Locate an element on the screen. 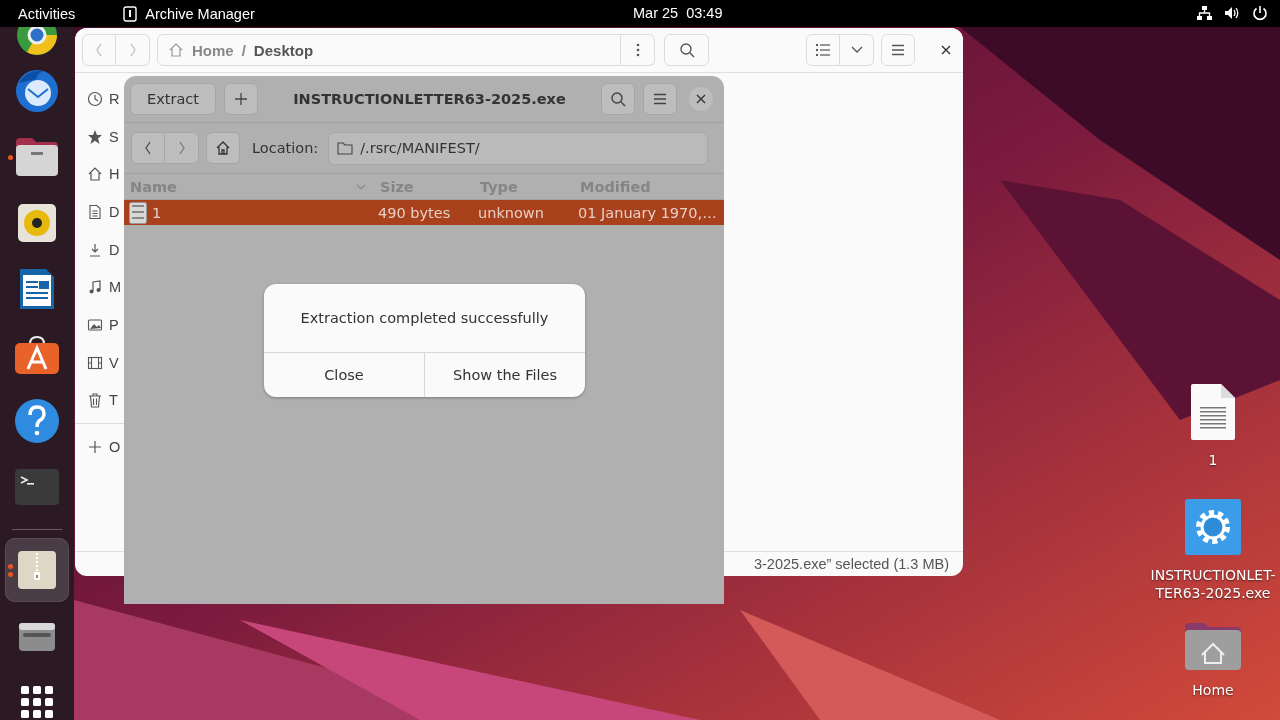  desktop-icon-label: 1 is located at coordinates (1213, 460).